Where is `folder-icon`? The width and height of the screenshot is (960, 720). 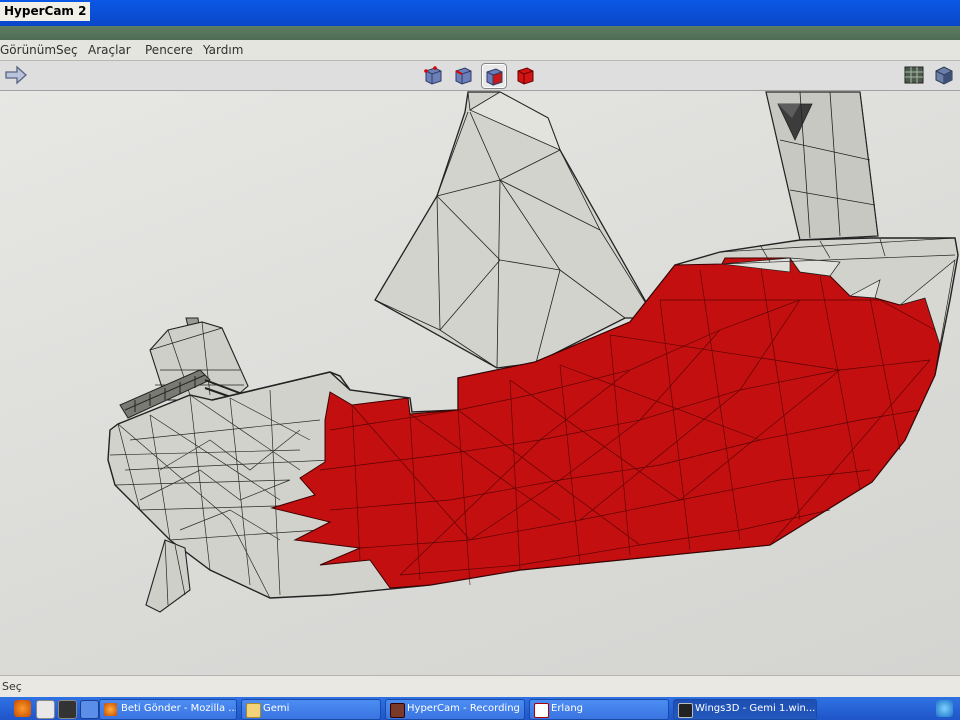
folder-icon is located at coordinates (253, 710).